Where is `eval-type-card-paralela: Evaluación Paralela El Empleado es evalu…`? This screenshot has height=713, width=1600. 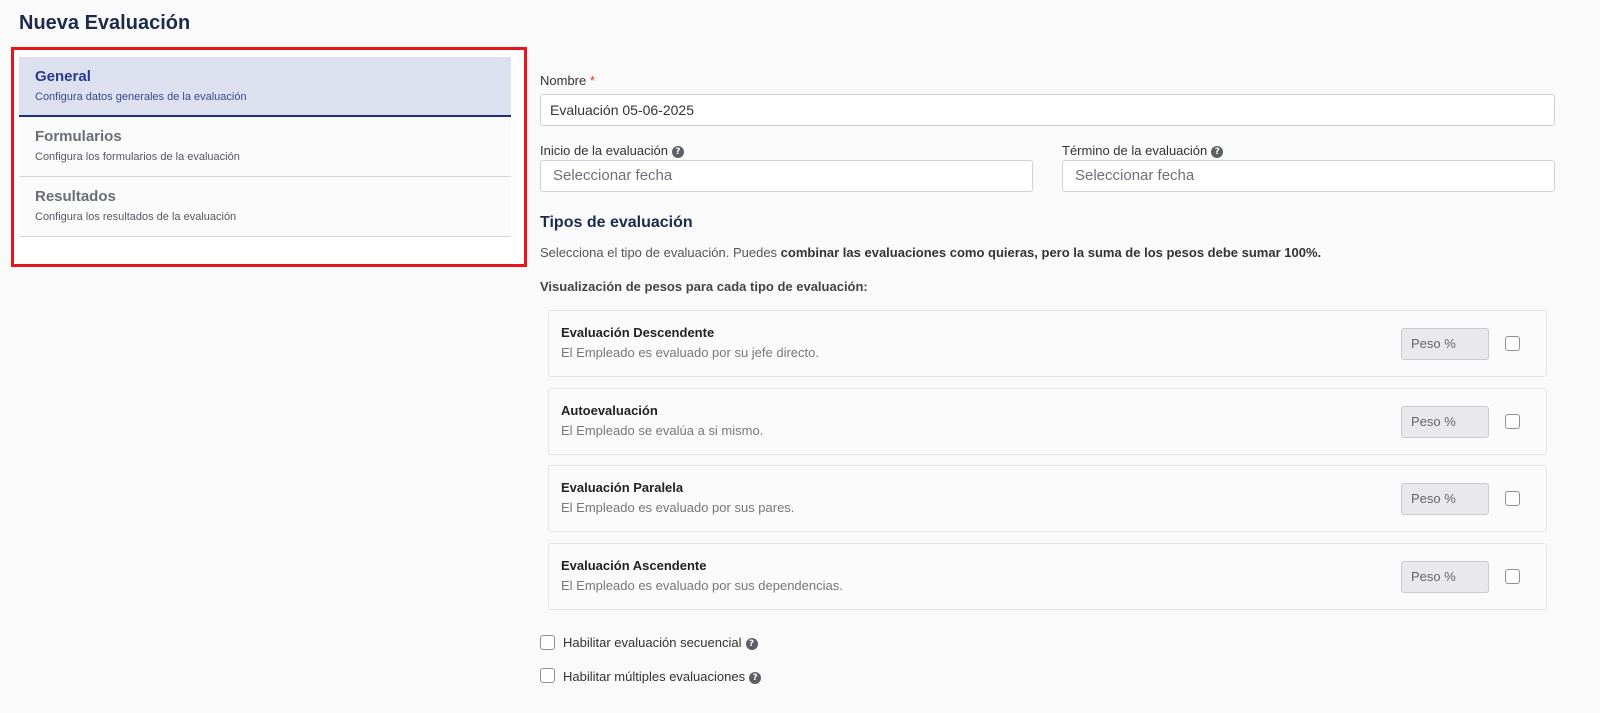
eval-type-card-paralela: Evaluación Paralela El Empleado es evalu… is located at coordinates (1047, 498).